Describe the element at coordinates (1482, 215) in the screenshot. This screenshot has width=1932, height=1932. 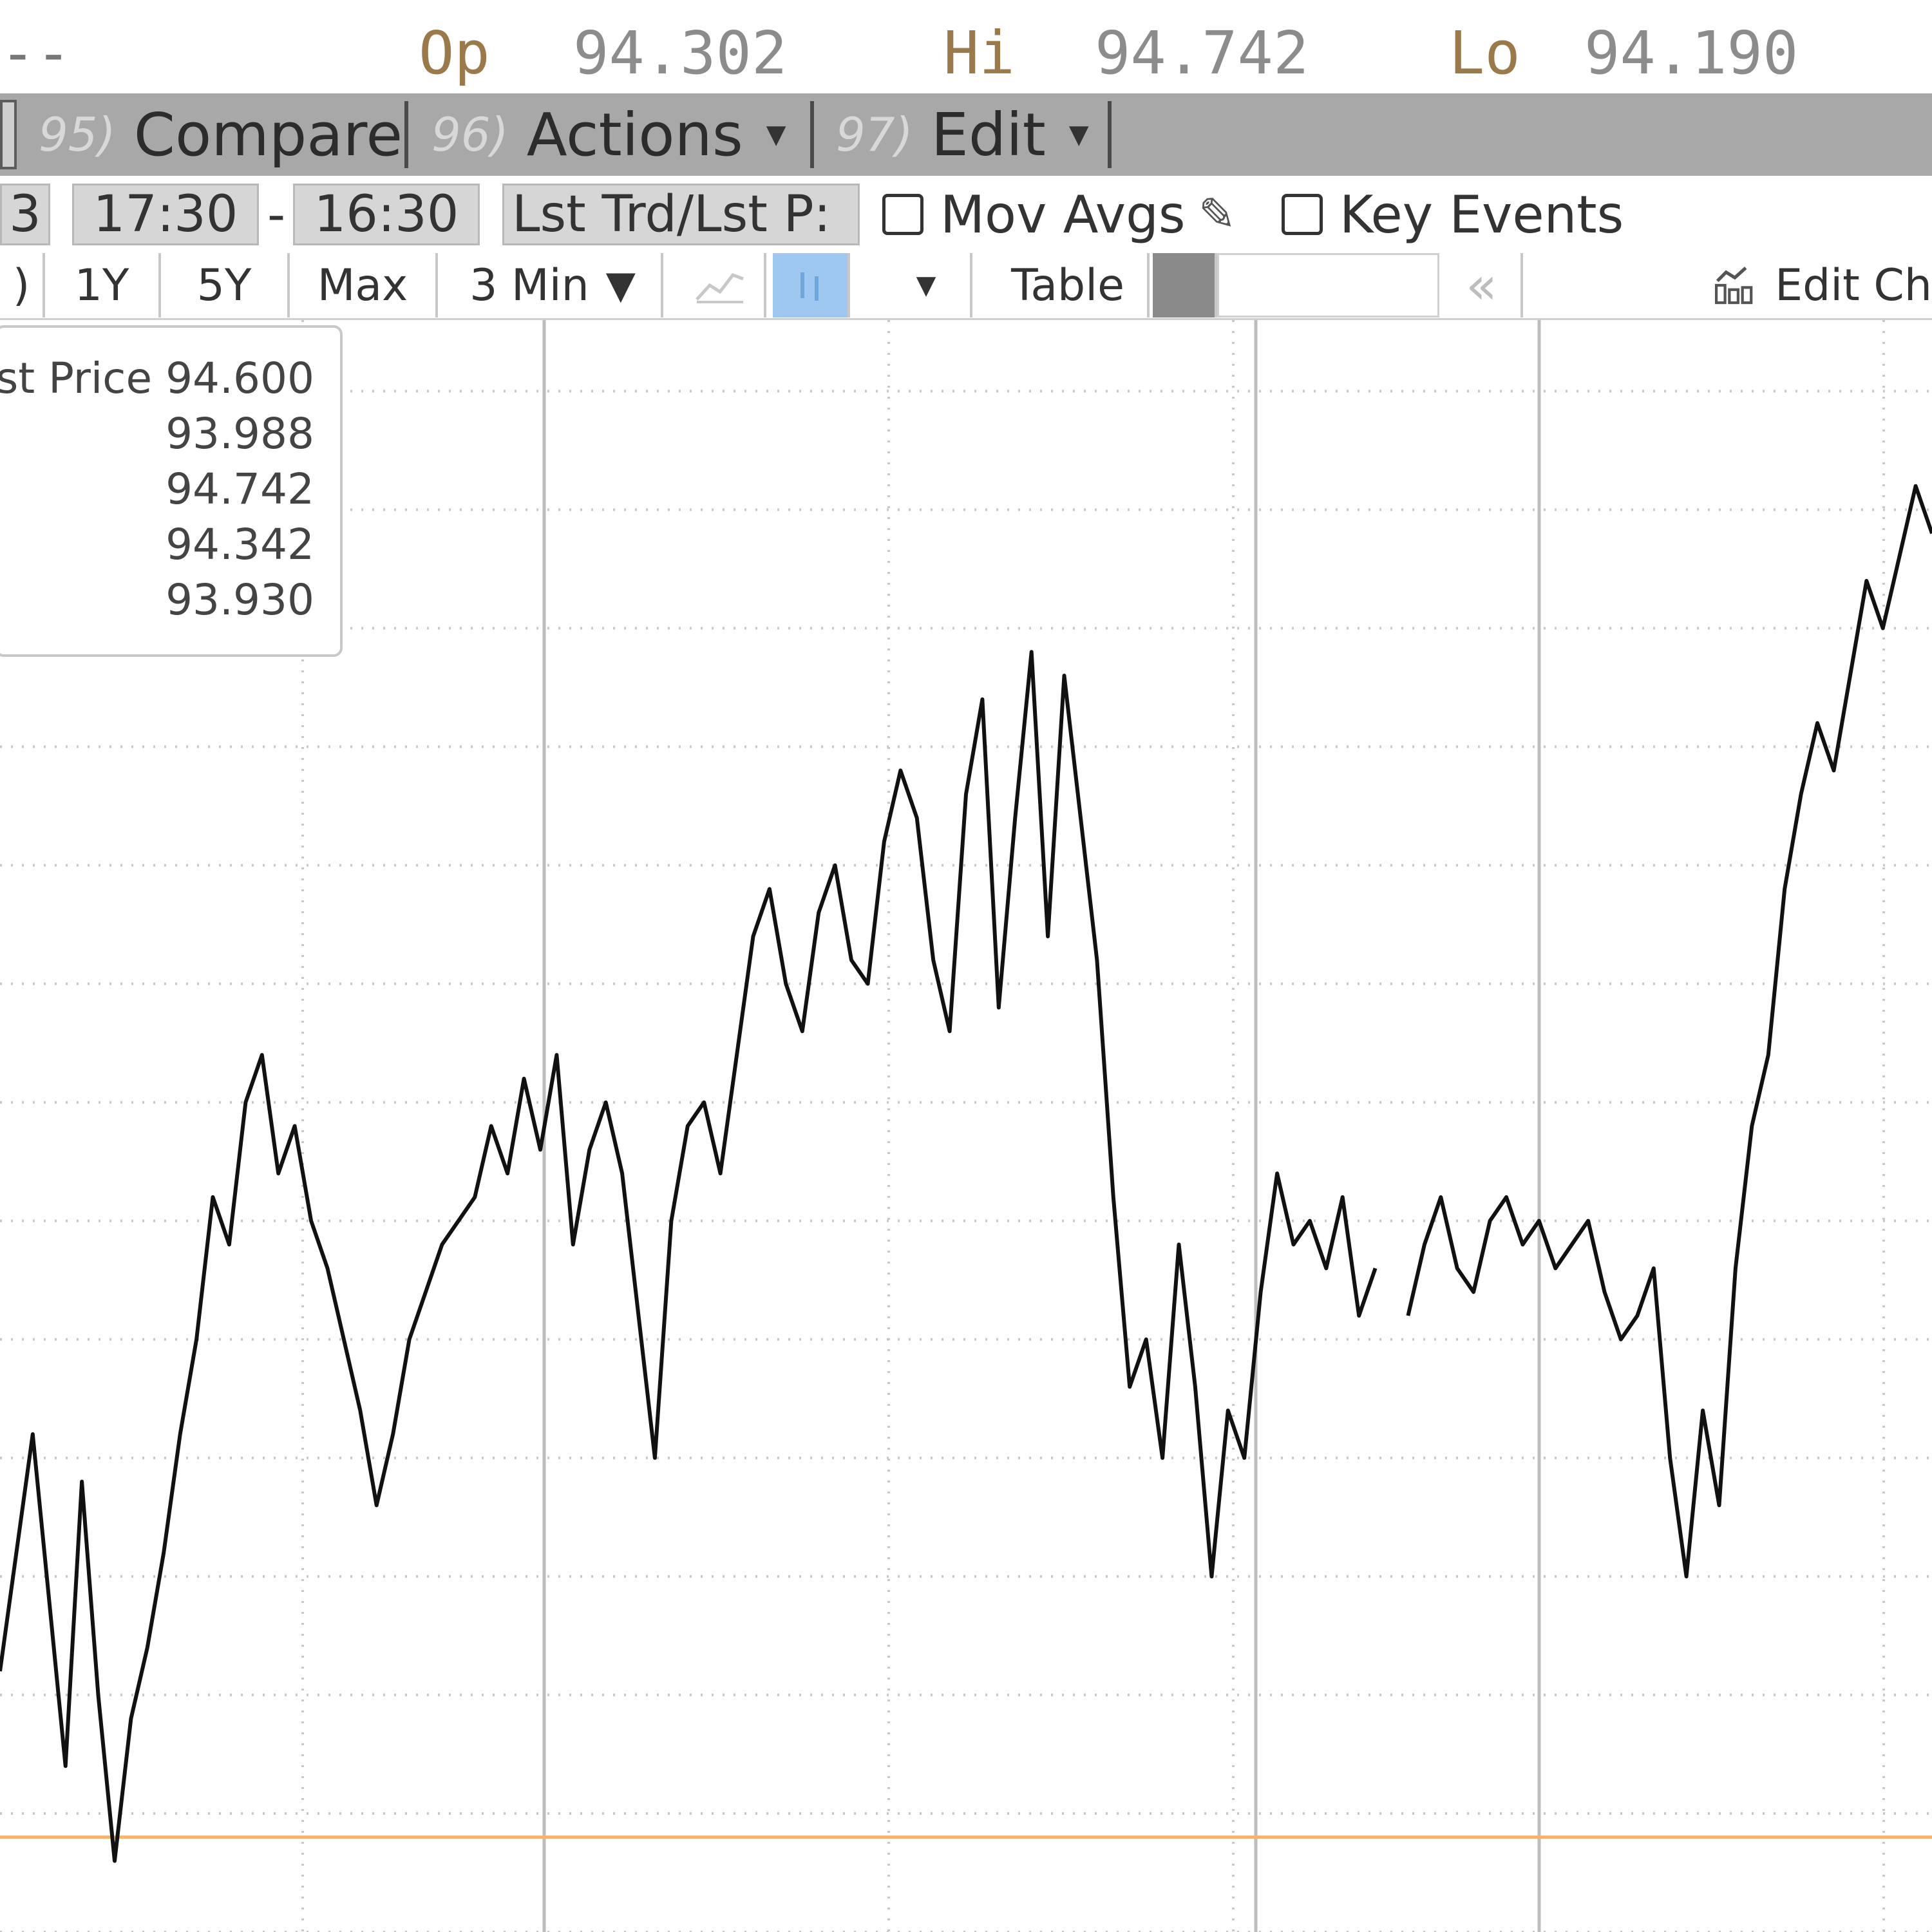
I see `key-events-label: Key Events` at that location.